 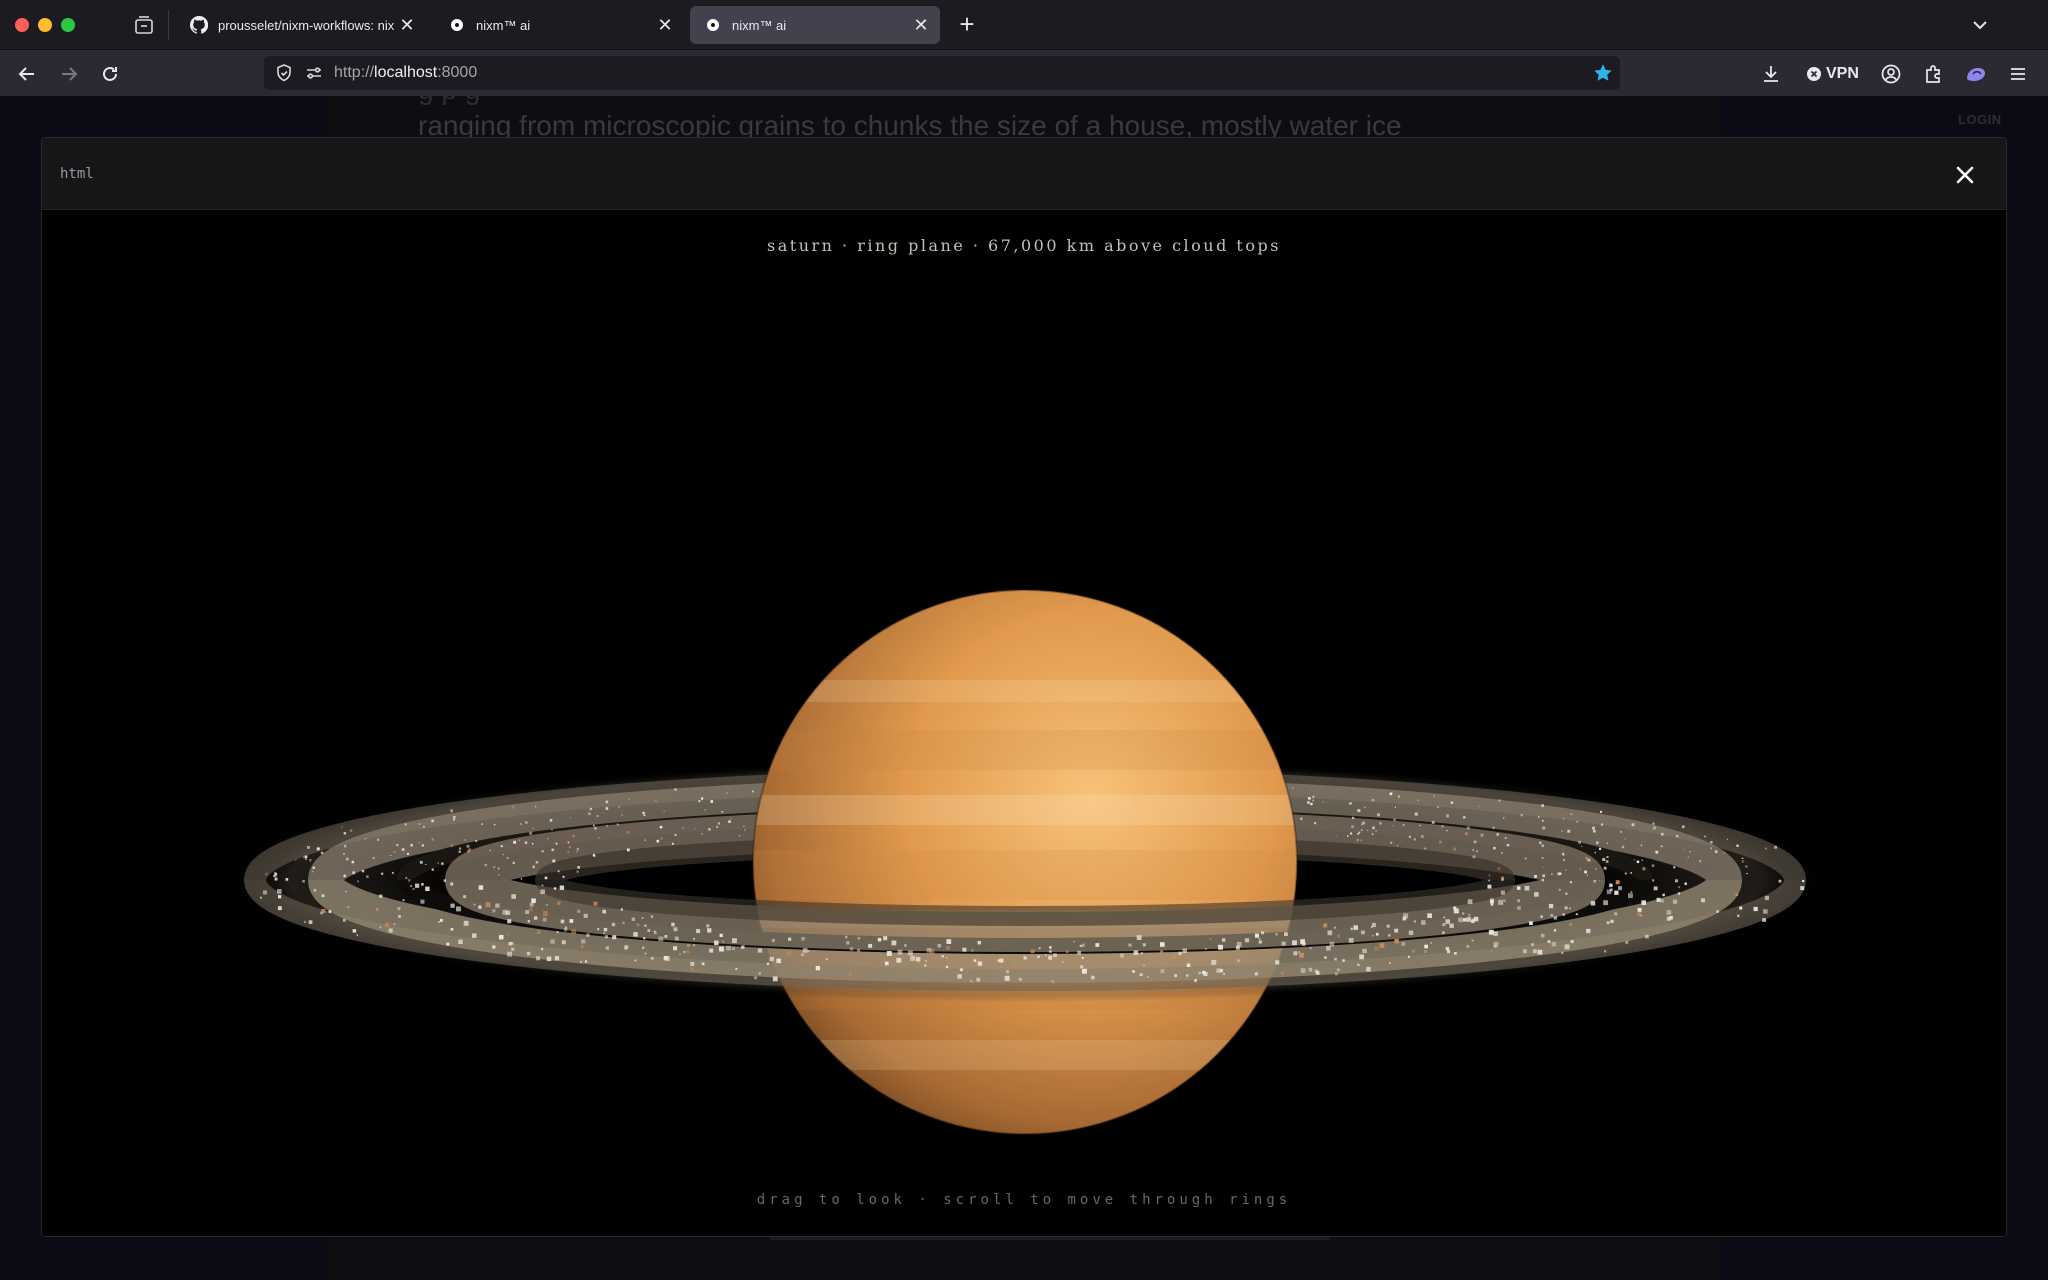 I want to click on tab-nixm-1: nixm™ ai ✕, so click(x=559, y=25).